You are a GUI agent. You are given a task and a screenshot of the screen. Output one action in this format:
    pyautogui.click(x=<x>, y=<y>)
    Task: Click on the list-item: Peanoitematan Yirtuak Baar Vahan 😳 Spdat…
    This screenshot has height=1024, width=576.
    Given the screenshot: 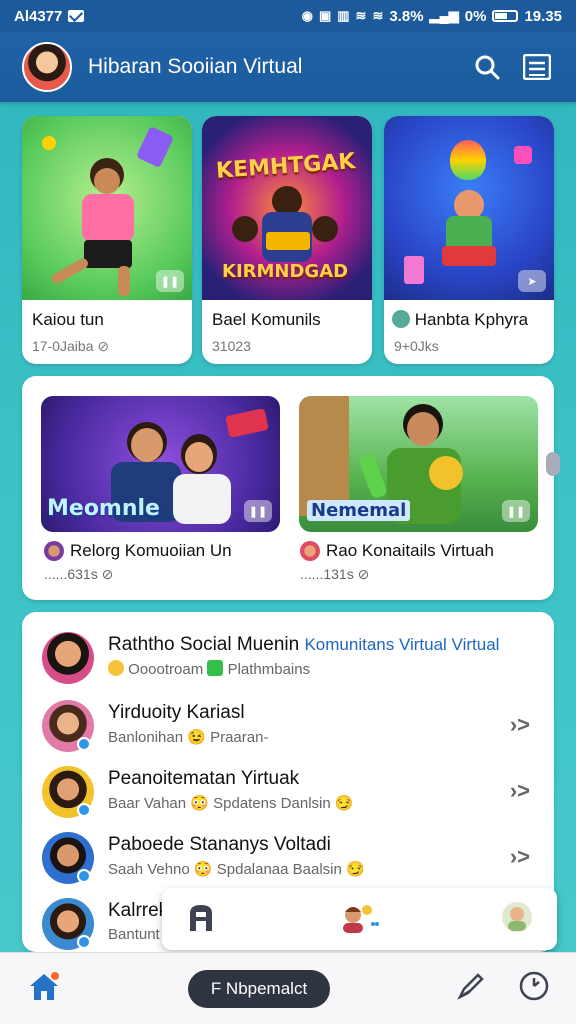 What is the action you would take?
    pyautogui.click(x=288, y=799)
    